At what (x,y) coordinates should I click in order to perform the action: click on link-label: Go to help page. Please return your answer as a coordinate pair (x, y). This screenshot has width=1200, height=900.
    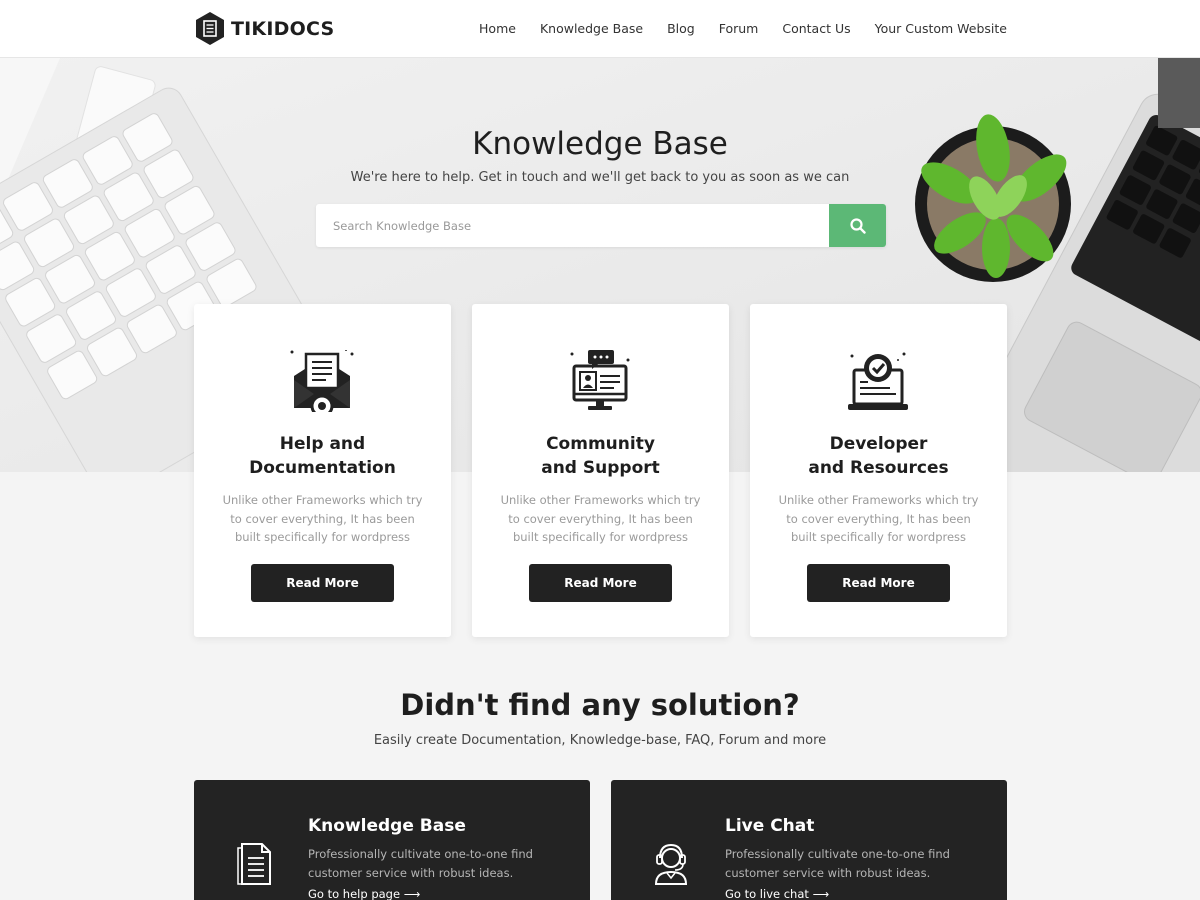
    Looking at the image, I should click on (354, 893).